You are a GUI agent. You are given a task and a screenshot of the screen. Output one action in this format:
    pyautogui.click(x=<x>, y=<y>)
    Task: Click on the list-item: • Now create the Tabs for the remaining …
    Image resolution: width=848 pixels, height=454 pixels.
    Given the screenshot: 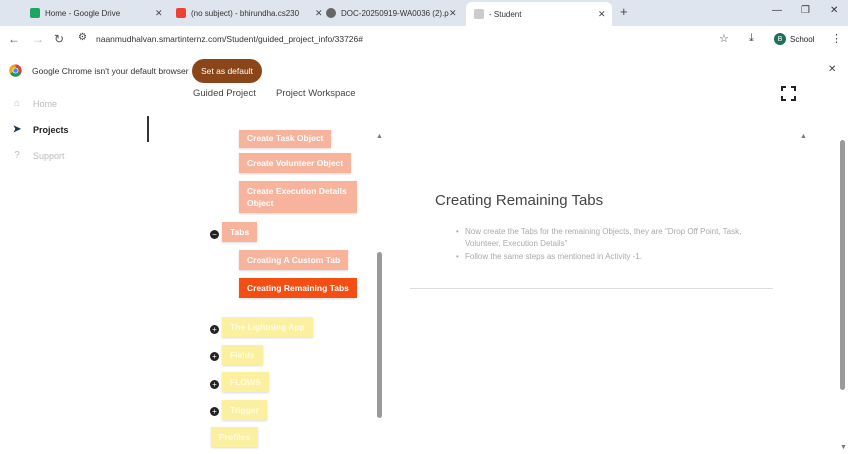 What is the action you would take?
    pyautogui.click(x=601, y=238)
    